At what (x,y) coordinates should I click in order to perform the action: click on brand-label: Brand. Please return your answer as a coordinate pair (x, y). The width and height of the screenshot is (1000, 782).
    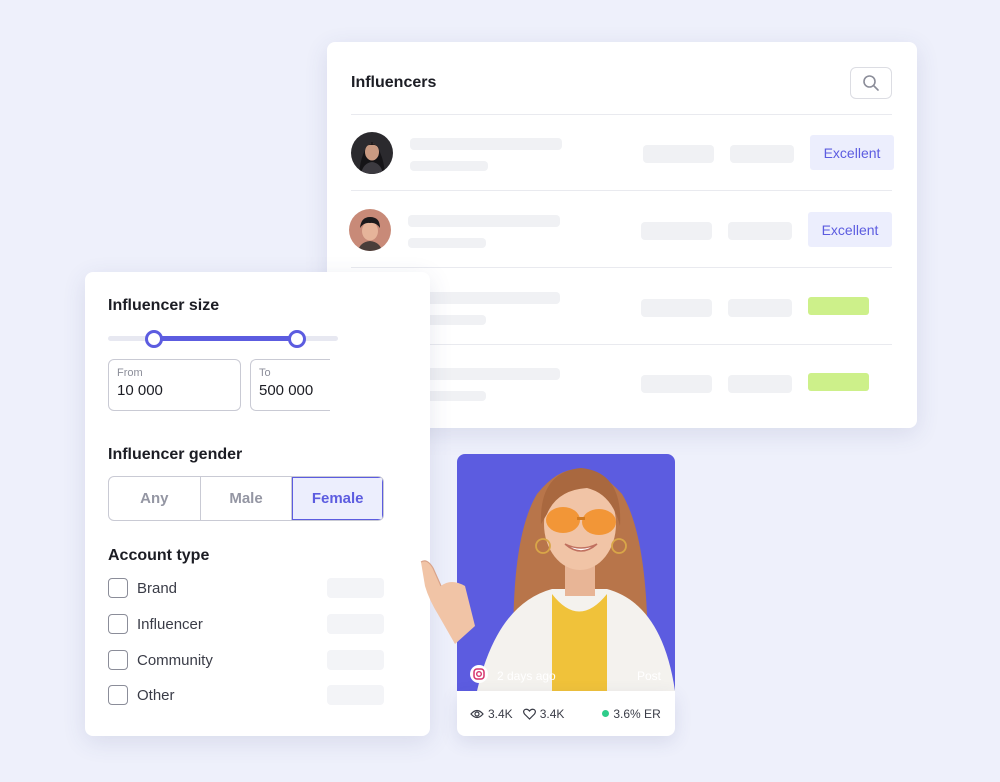
    Looking at the image, I should click on (157, 588).